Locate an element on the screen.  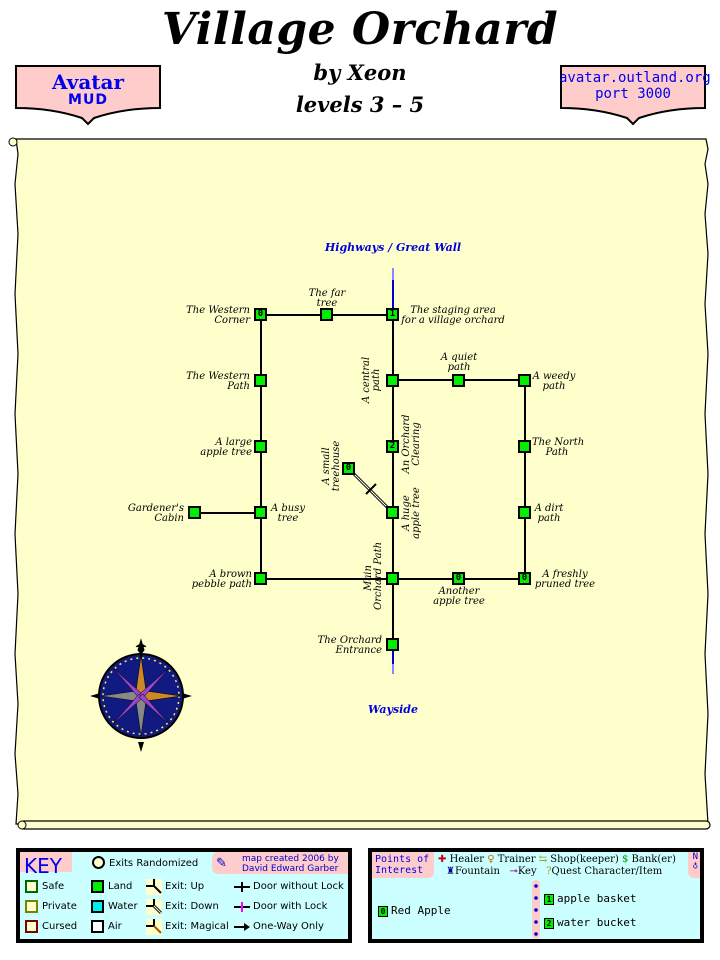
label-freshly-pruned-tree: A freshly pruned tree is located at coordinates (565, 579).